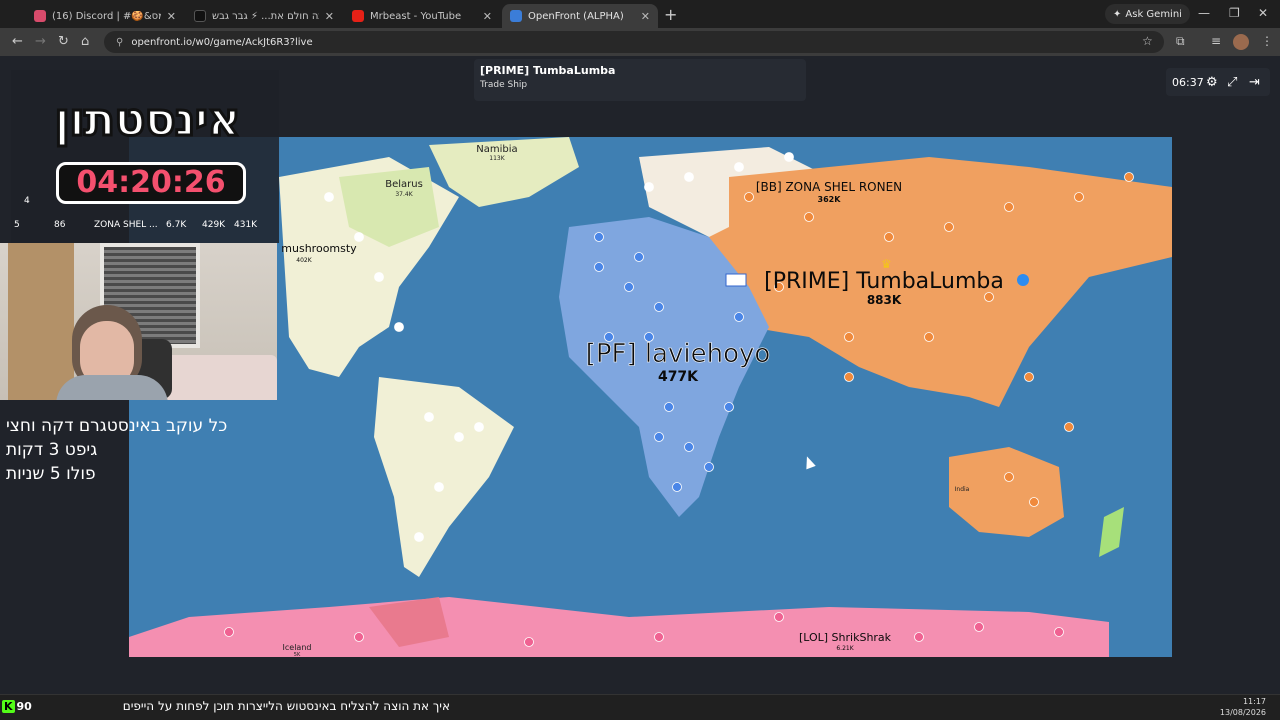 This screenshot has height=720, width=1280. I want to click on exit-game-icon: ⇥, so click(1254, 82).